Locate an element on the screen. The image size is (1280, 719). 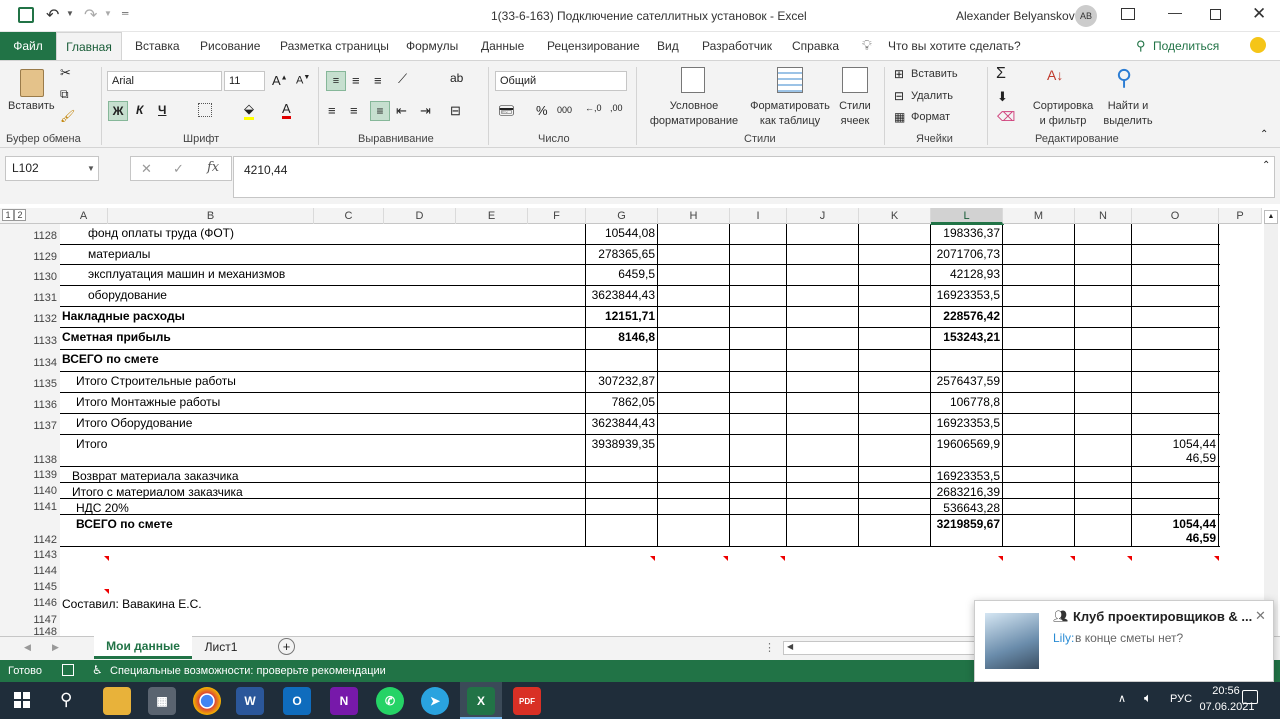
horizontal-scrollbar is located at coordinates (883, 648).